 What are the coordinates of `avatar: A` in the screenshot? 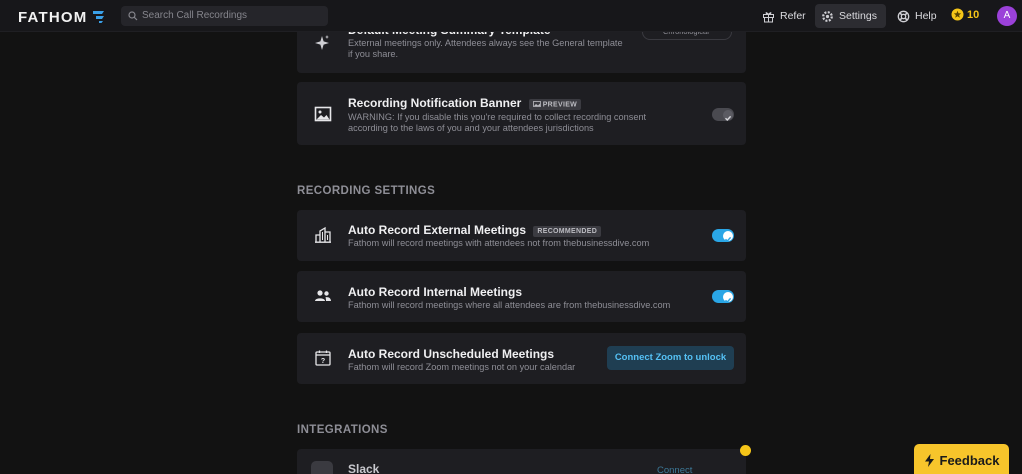 It's located at (1007, 16).